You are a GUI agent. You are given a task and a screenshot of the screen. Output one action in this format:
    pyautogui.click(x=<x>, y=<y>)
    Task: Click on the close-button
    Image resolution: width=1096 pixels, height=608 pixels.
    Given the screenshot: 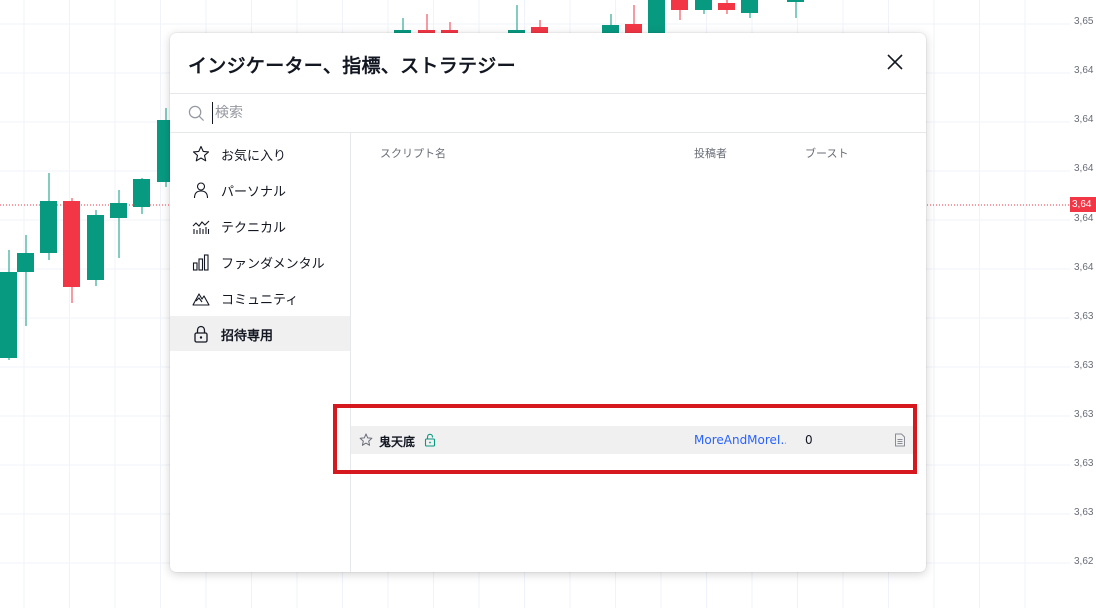 What is the action you would take?
    pyautogui.click(x=895, y=62)
    